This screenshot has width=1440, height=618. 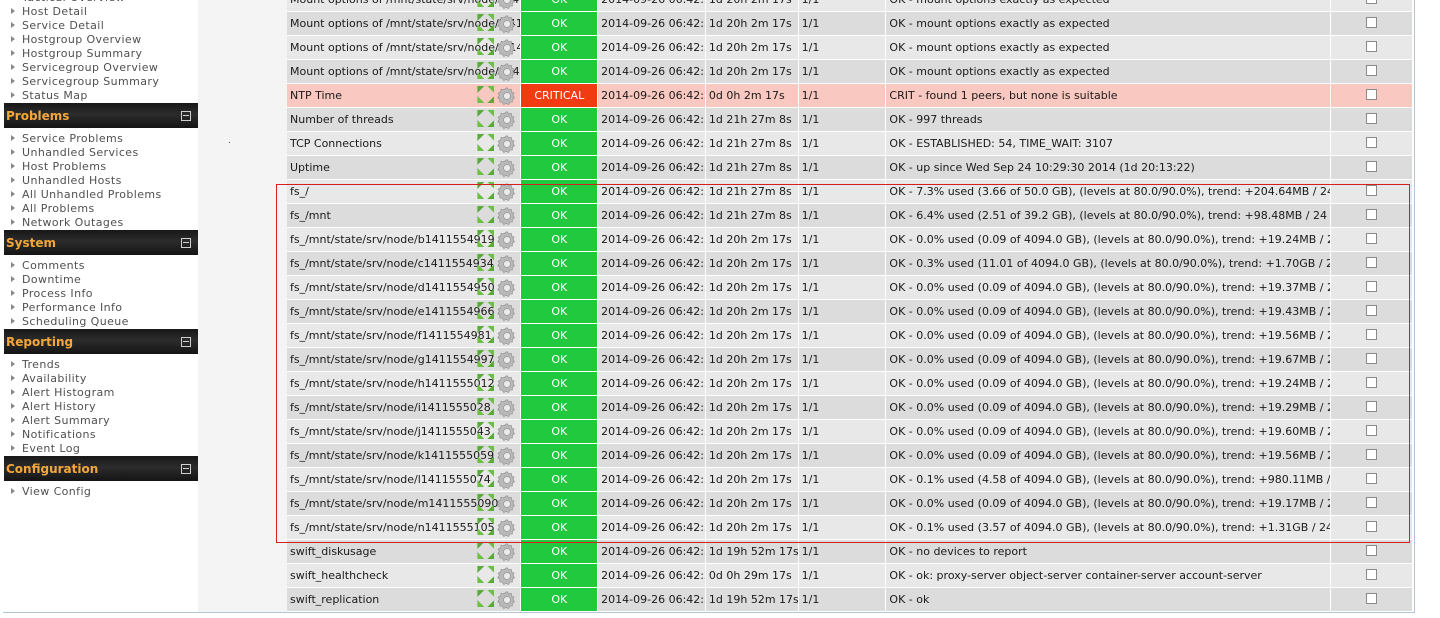 What do you see at coordinates (101, 153) in the screenshot?
I see `sidebar-item-unhandled-services: Unhandled Services` at bounding box center [101, 153].